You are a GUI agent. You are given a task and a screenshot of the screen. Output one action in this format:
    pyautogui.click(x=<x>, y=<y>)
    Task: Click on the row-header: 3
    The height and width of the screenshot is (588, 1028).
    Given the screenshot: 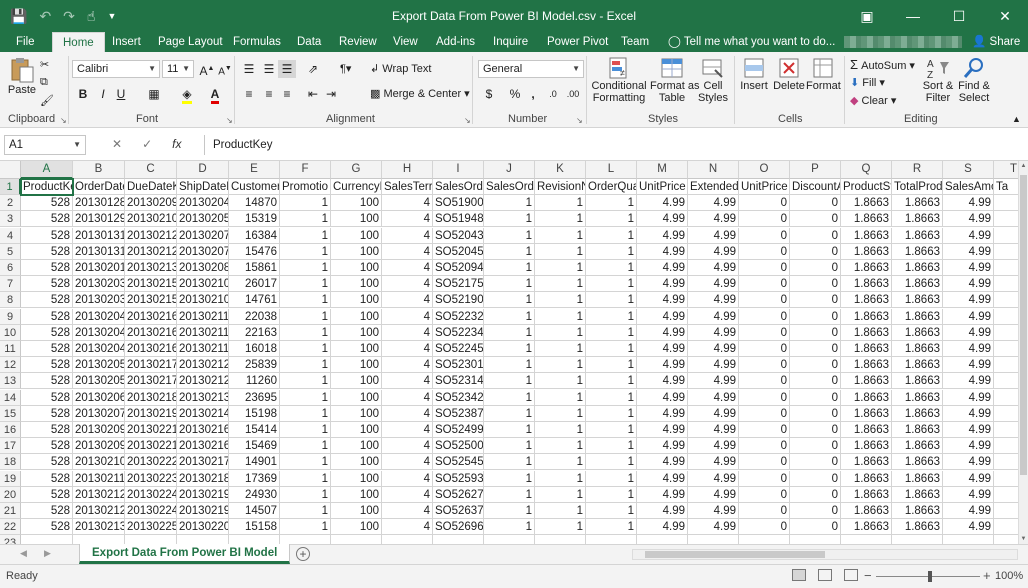 What is the action you would take?
    pyautogui.click(x=10, y=219)
    